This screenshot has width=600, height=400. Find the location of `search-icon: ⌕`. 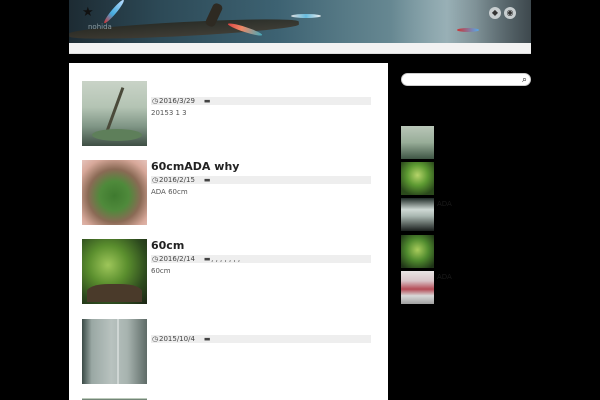

search-icon: ⌕ is located at coordinates (524, 80).